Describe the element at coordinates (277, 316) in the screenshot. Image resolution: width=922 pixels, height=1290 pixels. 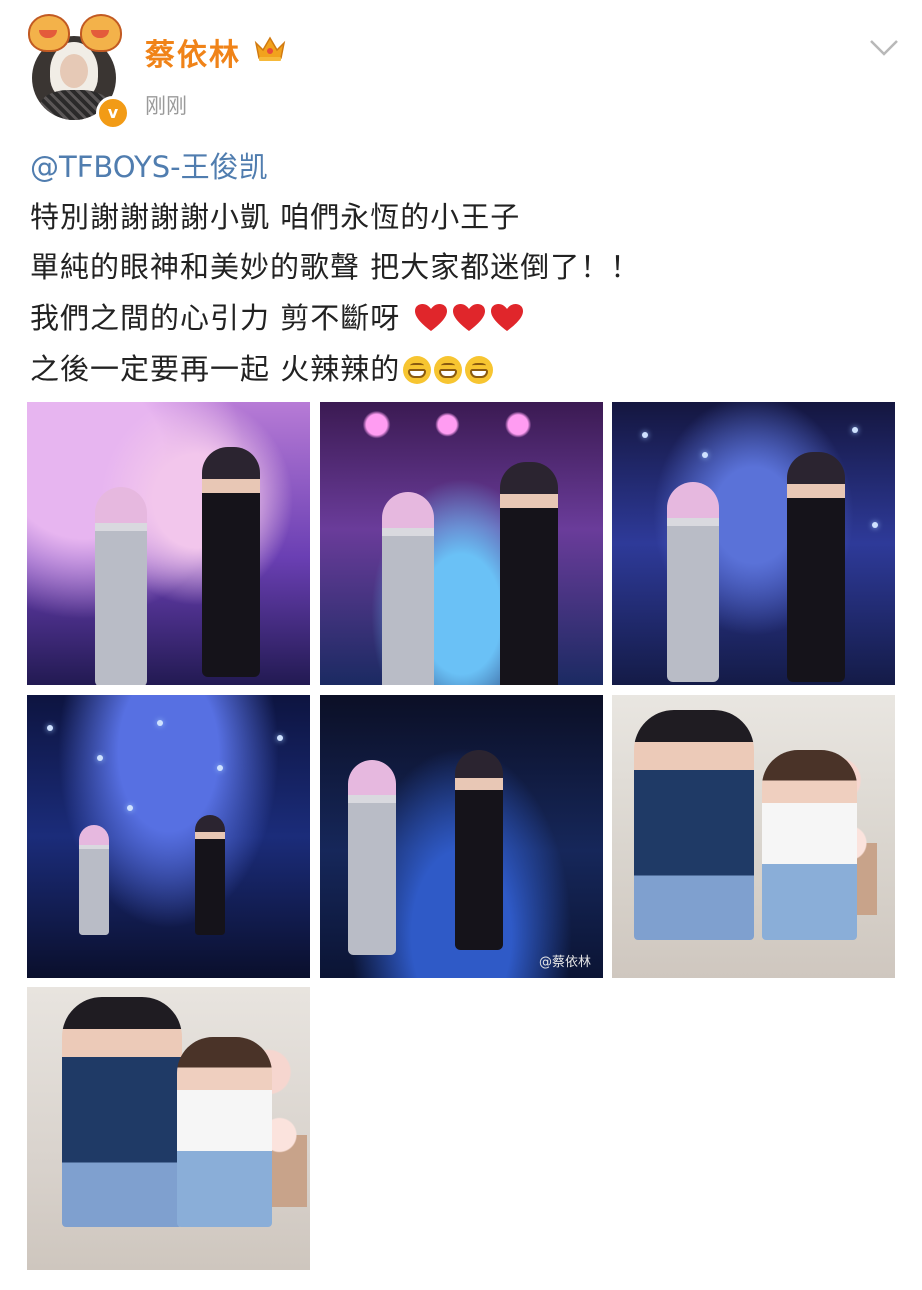
I see `post-text-line: 我們之間的心引力 剪不斷呀` at that location.